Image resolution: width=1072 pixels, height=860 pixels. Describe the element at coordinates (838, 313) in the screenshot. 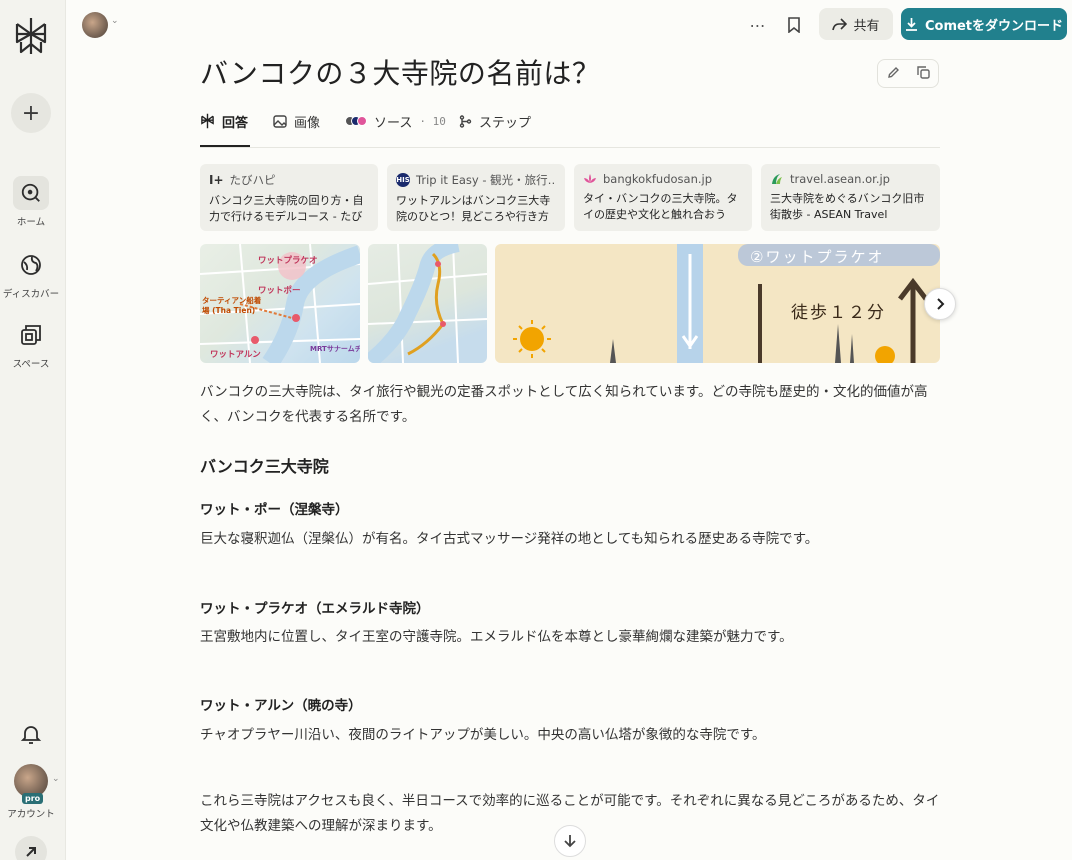

I see `banner-text: 徒歩１２分` at that location.